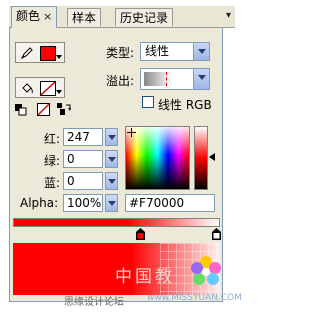  Describe the element at coordinates (140, 234) in the screenshot. I see `gradient-stop-red` at that location.